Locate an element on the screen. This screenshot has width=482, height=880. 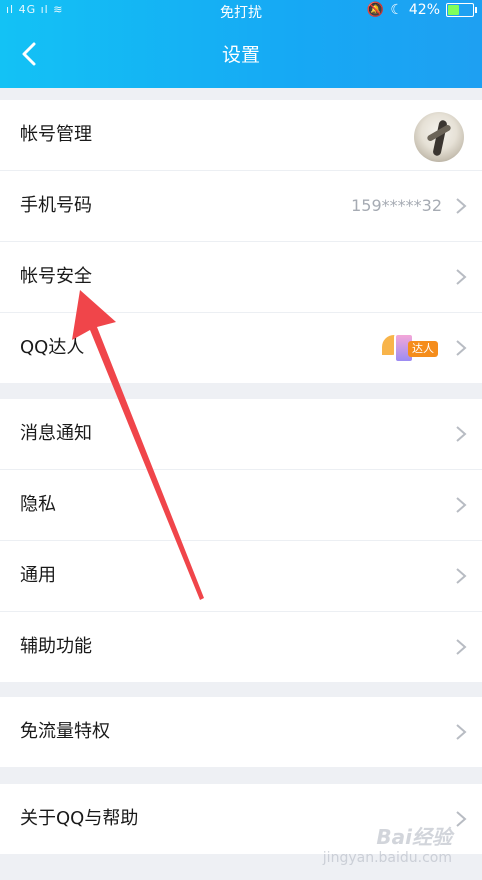
settings-item-phone-number: 手机号码 159*****32 is located at coordinates (241, 206).